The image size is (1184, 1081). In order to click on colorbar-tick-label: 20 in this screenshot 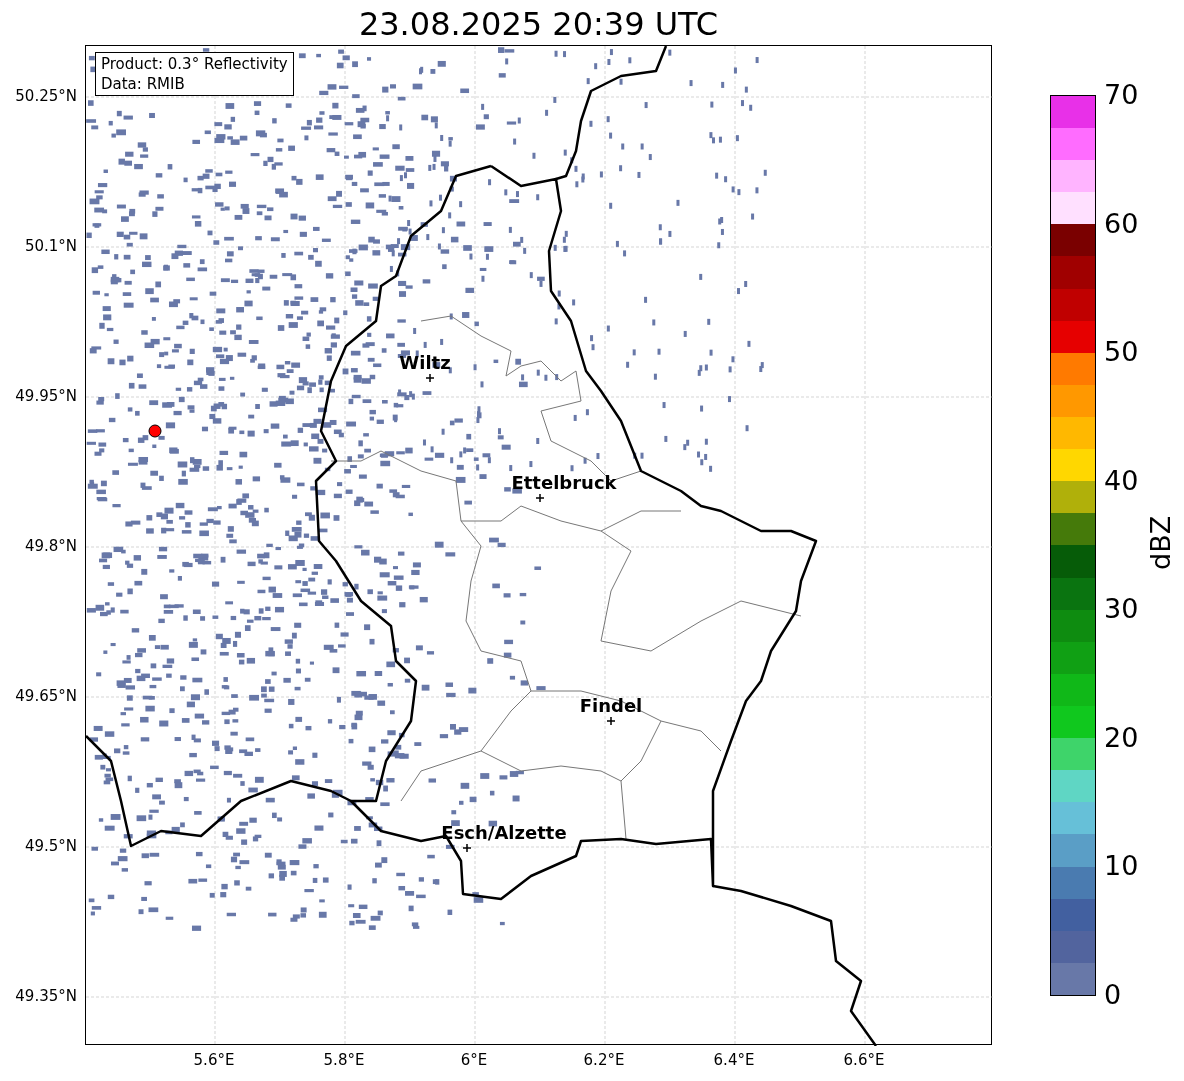, I will do `click(1121, 737)`.